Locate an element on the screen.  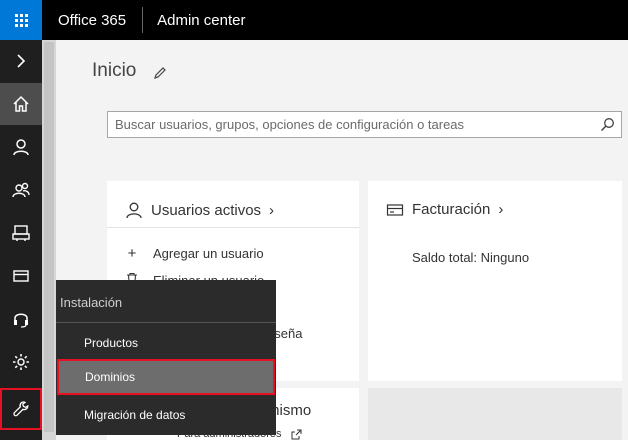
edit-pencil-icon is located at coordinates (160, 73).